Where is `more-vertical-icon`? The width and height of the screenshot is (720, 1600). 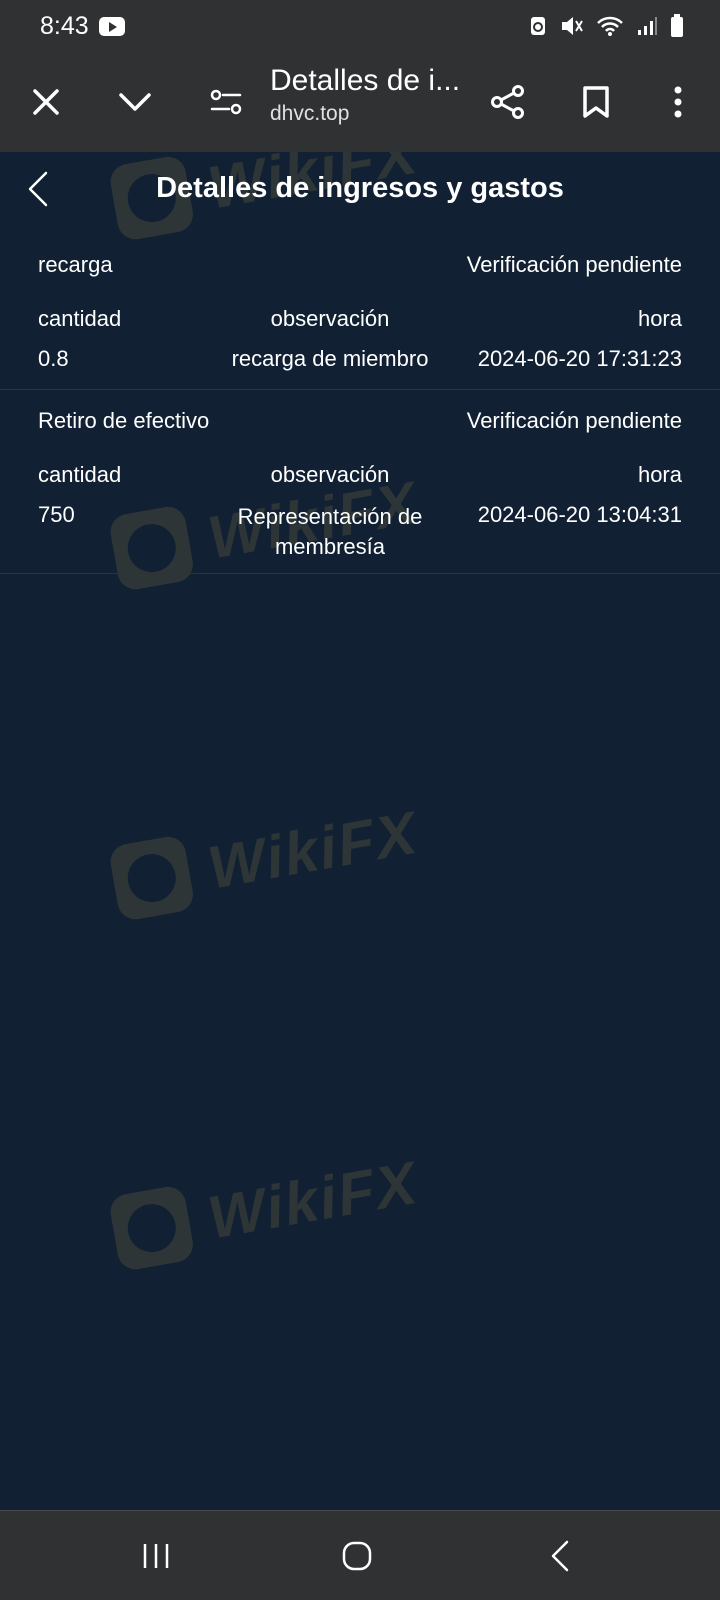 more-vertical-icon is located at coordinates (678, 102).